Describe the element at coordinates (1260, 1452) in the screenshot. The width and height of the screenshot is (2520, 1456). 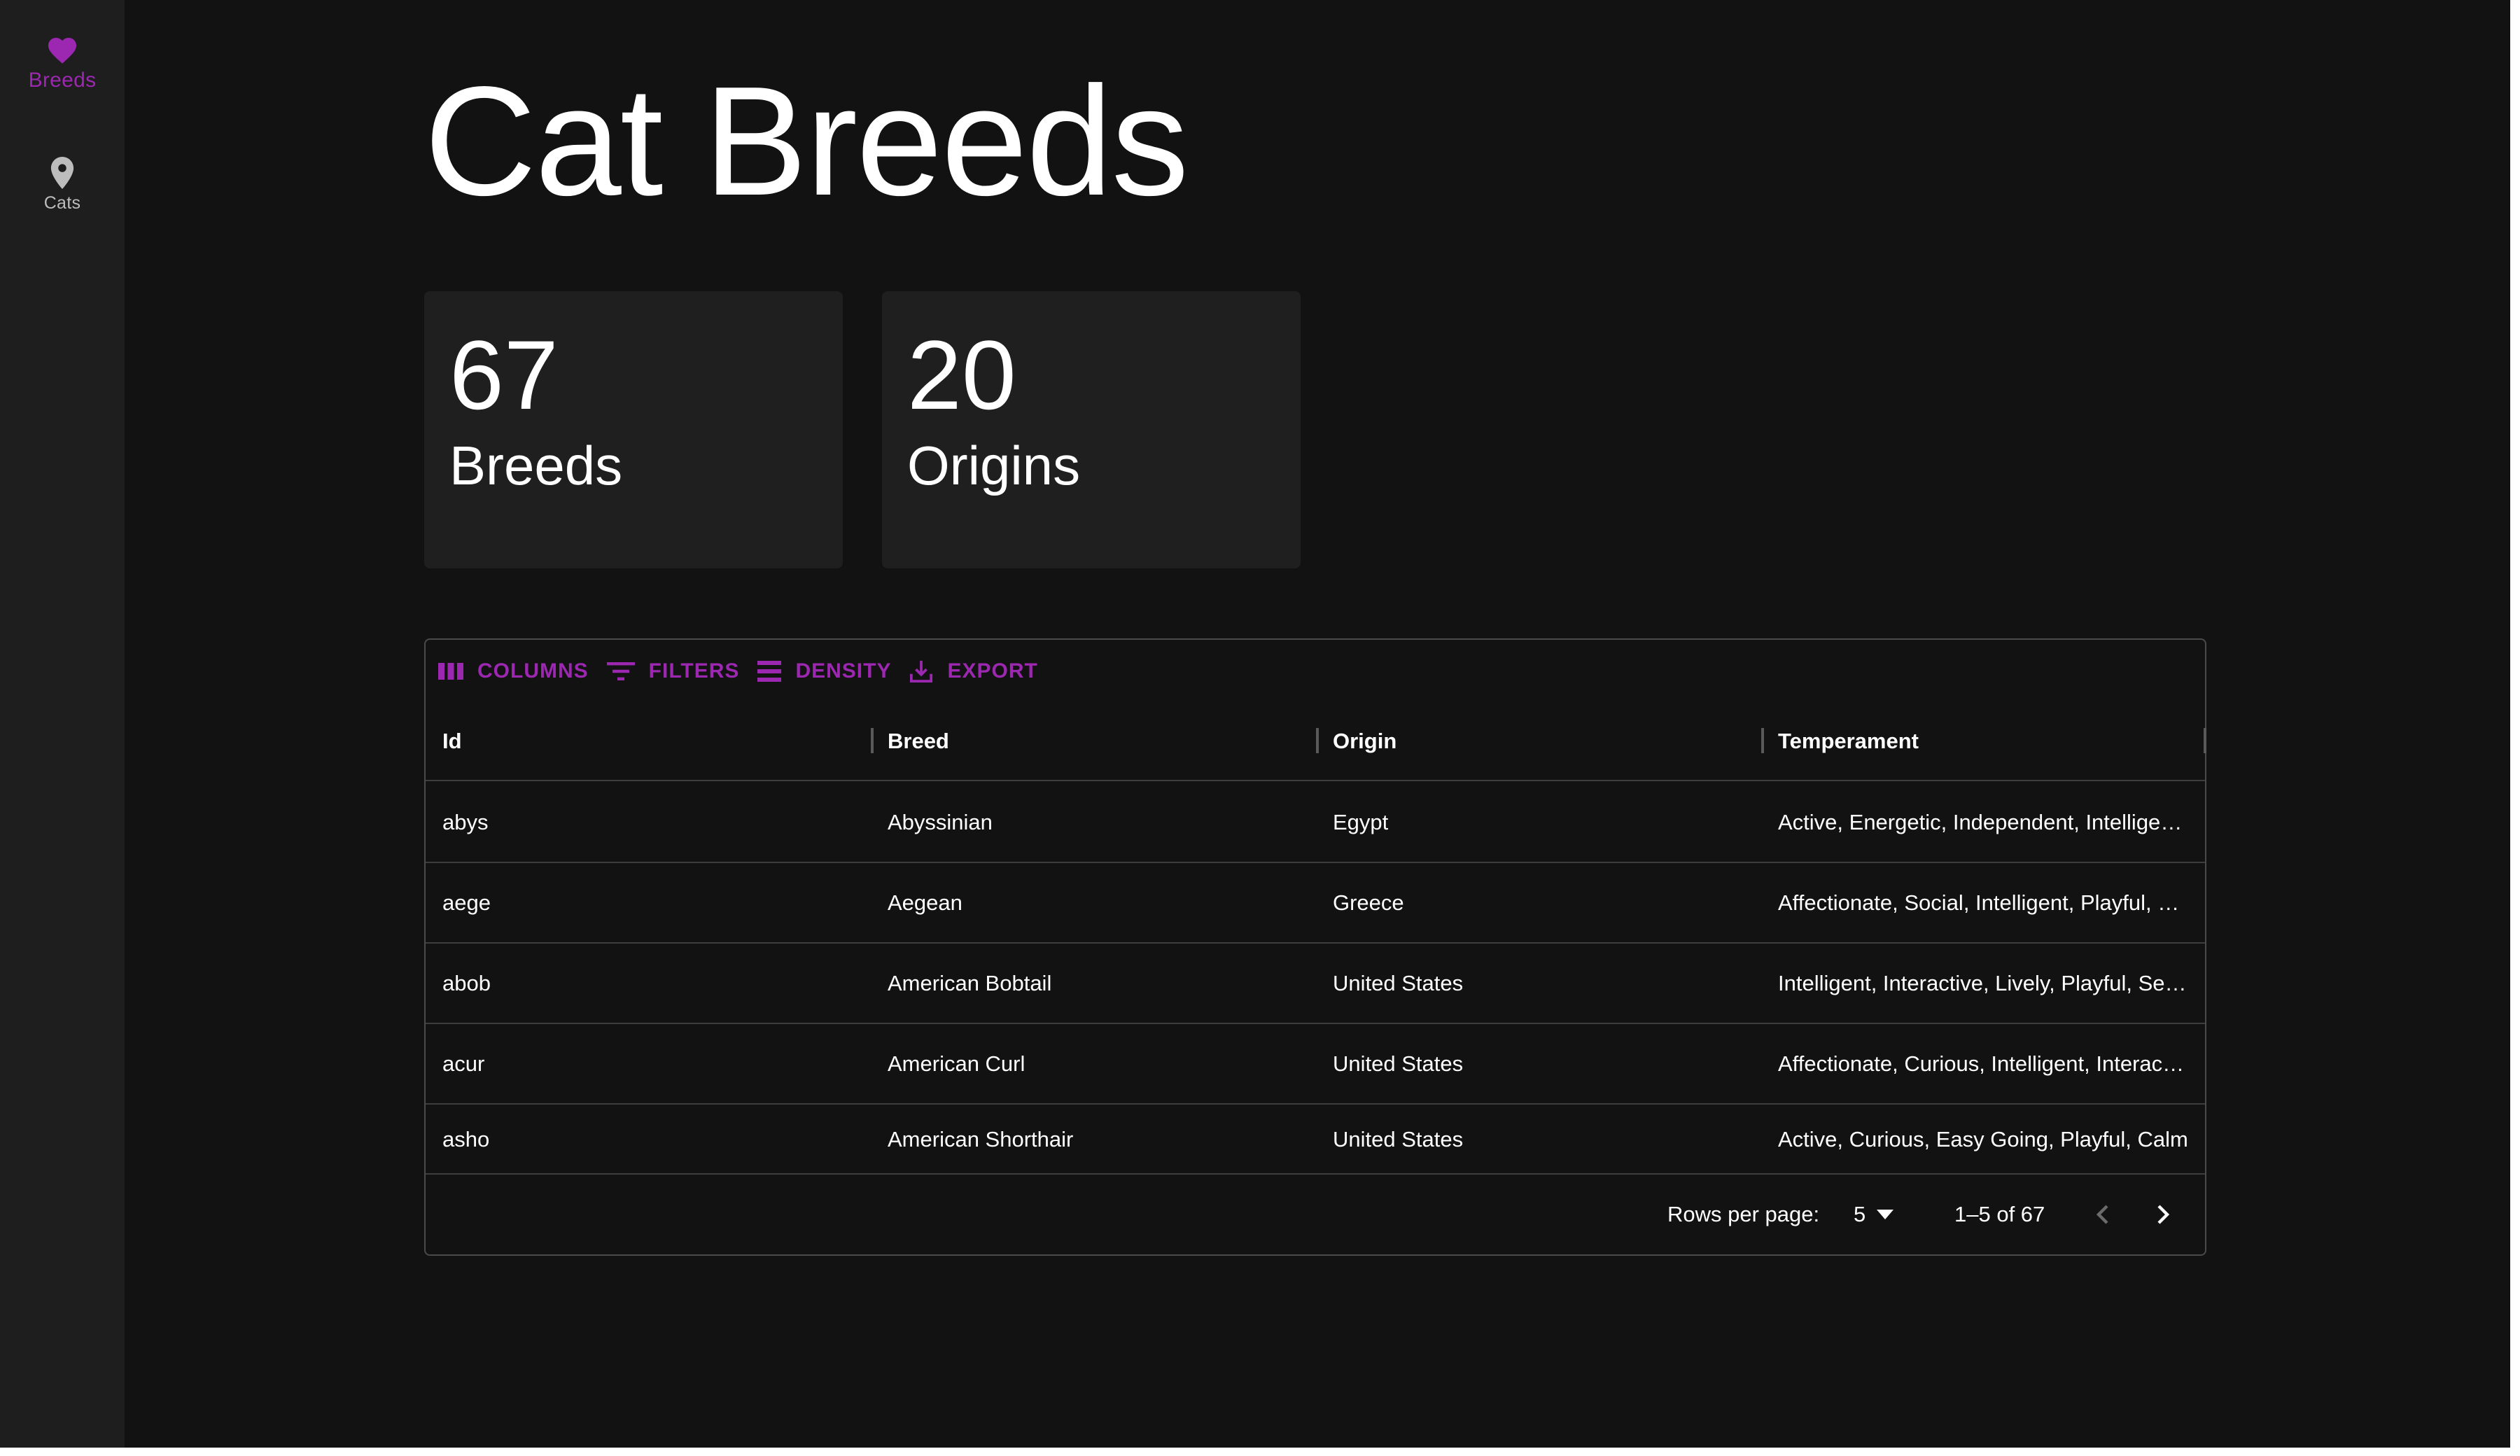
I see `window-edge-bottom` at that location.